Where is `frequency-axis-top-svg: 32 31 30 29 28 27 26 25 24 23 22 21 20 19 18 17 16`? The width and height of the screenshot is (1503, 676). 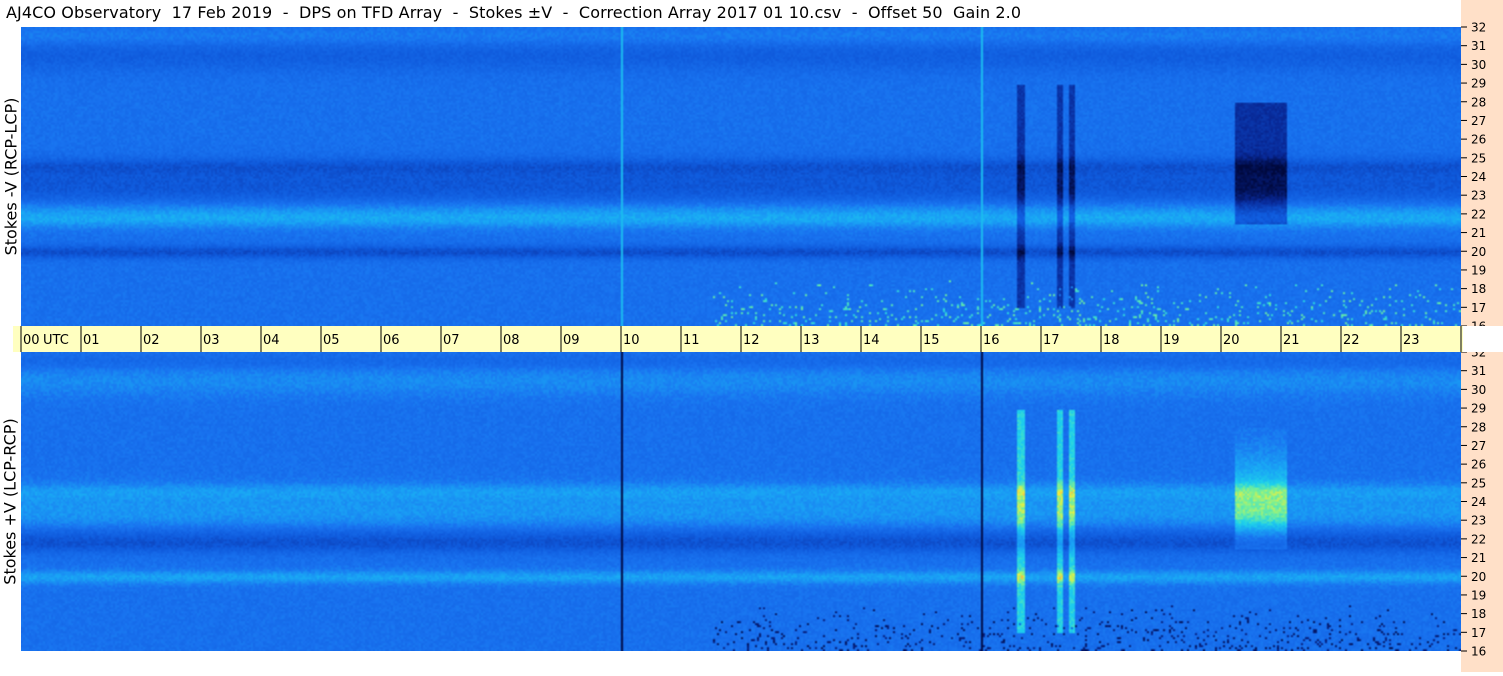 frequency-axis-top-svg: 32 31 30 29 28 27 26 25 24 23 22 21 20 19 18 17 16 is located at coordinates (1473, 177).